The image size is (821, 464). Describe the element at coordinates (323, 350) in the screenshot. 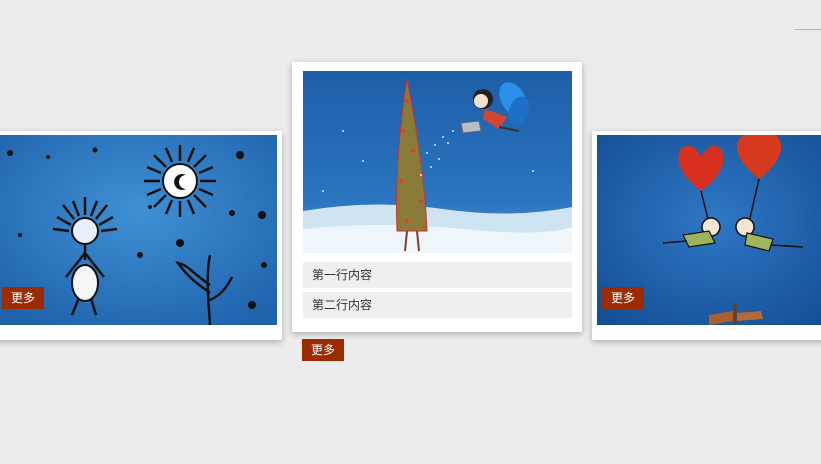

I see `more-button-center: 更多` at that location.